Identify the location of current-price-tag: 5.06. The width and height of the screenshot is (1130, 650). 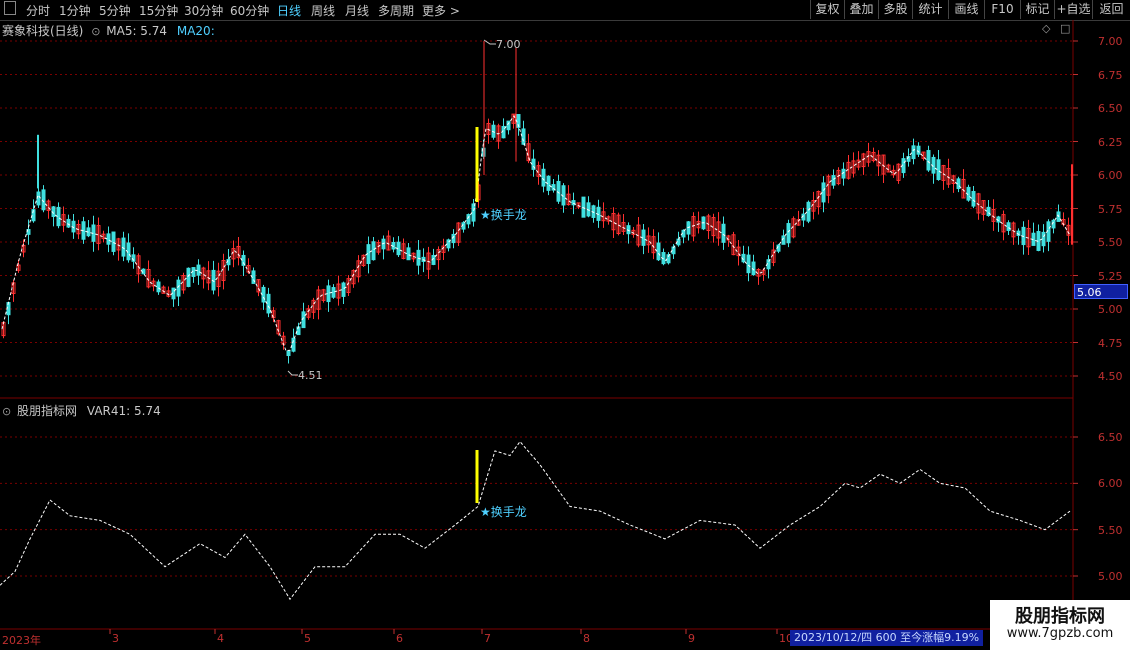
(1101, 291).